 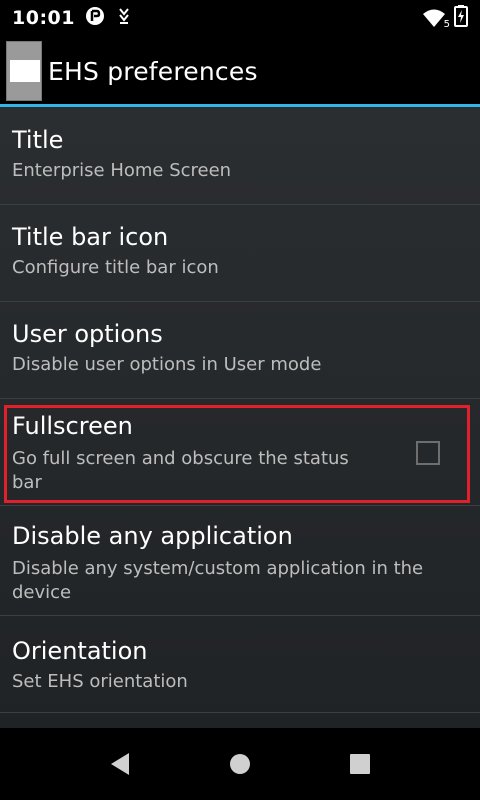 I want to click on pref-title-bar-icon: Title bar icon Configure title bar icon, so click(x=240, y=251).